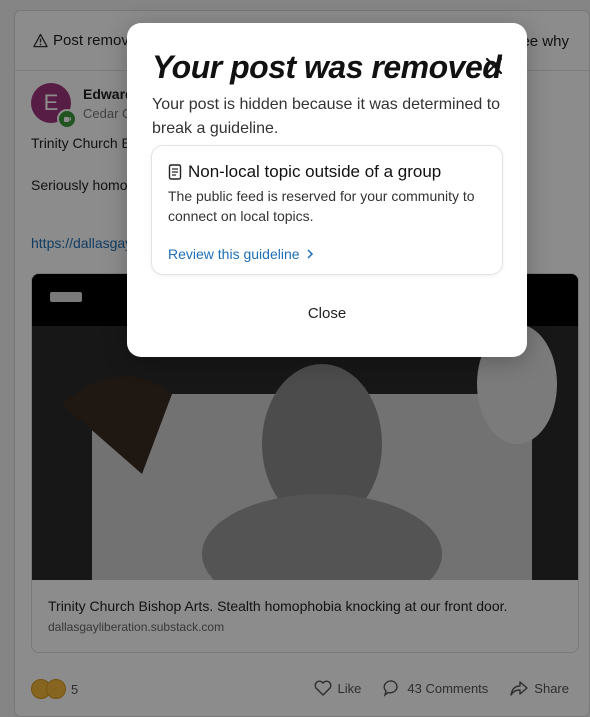 The image size is (590, 717). What do you see at coordinates (494, 66) in the screenshot?
I see `close-icon` at bounding box center [494, 66].